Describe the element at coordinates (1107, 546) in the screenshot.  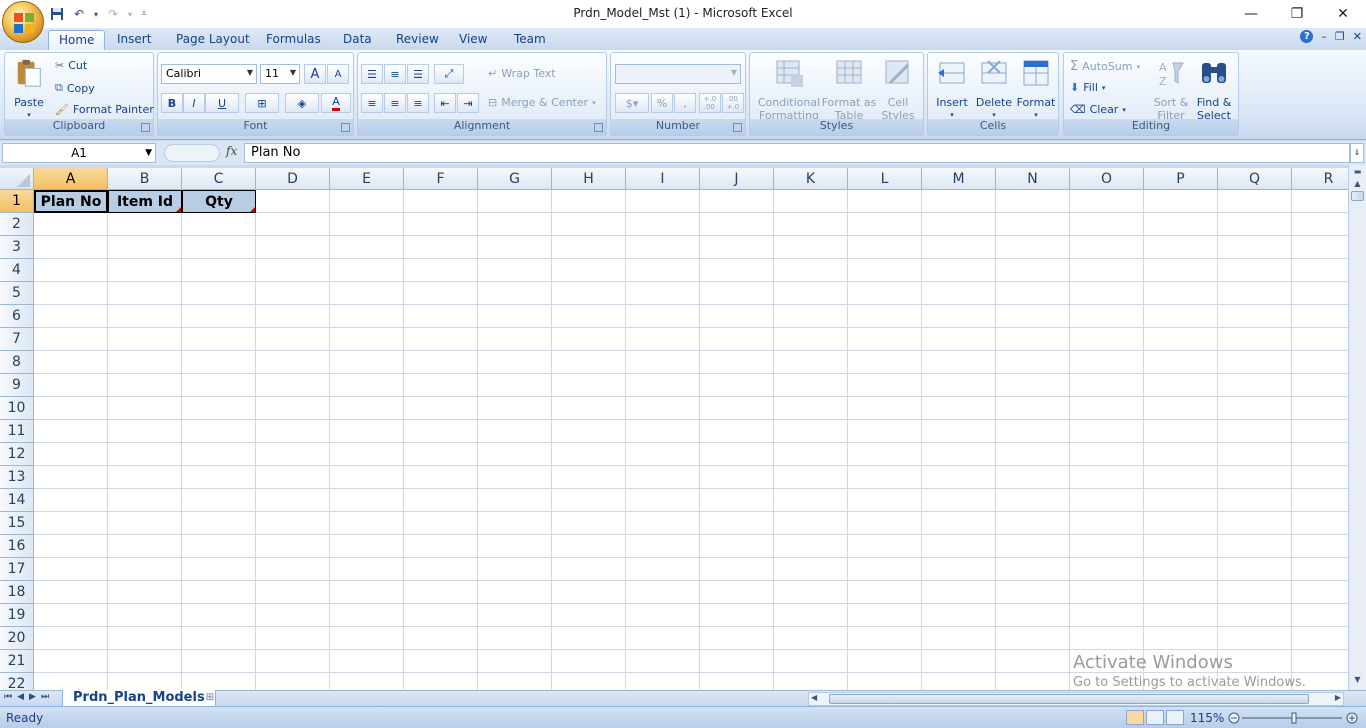
I see `cell-o16` at that location.